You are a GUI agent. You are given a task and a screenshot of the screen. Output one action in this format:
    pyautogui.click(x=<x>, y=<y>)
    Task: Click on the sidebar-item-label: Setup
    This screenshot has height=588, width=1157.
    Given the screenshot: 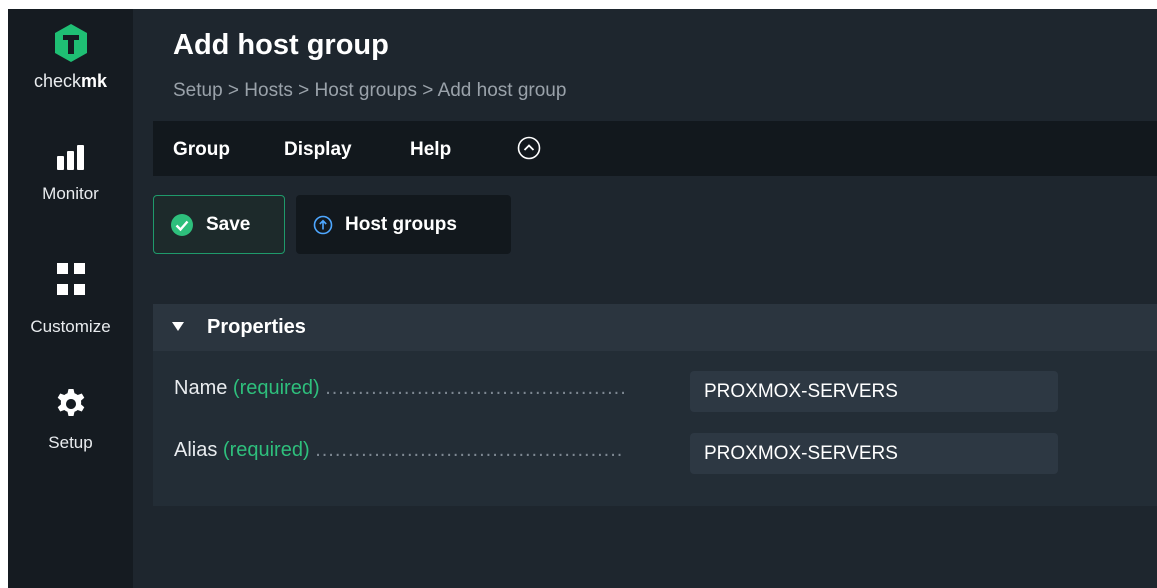 What is the action you would take?
    pyautogui.click(x=70, y=442)
    